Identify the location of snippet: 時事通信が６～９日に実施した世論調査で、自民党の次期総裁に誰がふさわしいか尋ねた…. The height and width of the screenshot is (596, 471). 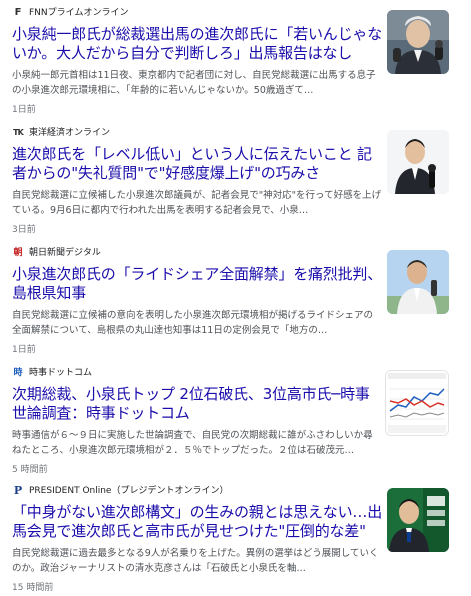
(192, 443).